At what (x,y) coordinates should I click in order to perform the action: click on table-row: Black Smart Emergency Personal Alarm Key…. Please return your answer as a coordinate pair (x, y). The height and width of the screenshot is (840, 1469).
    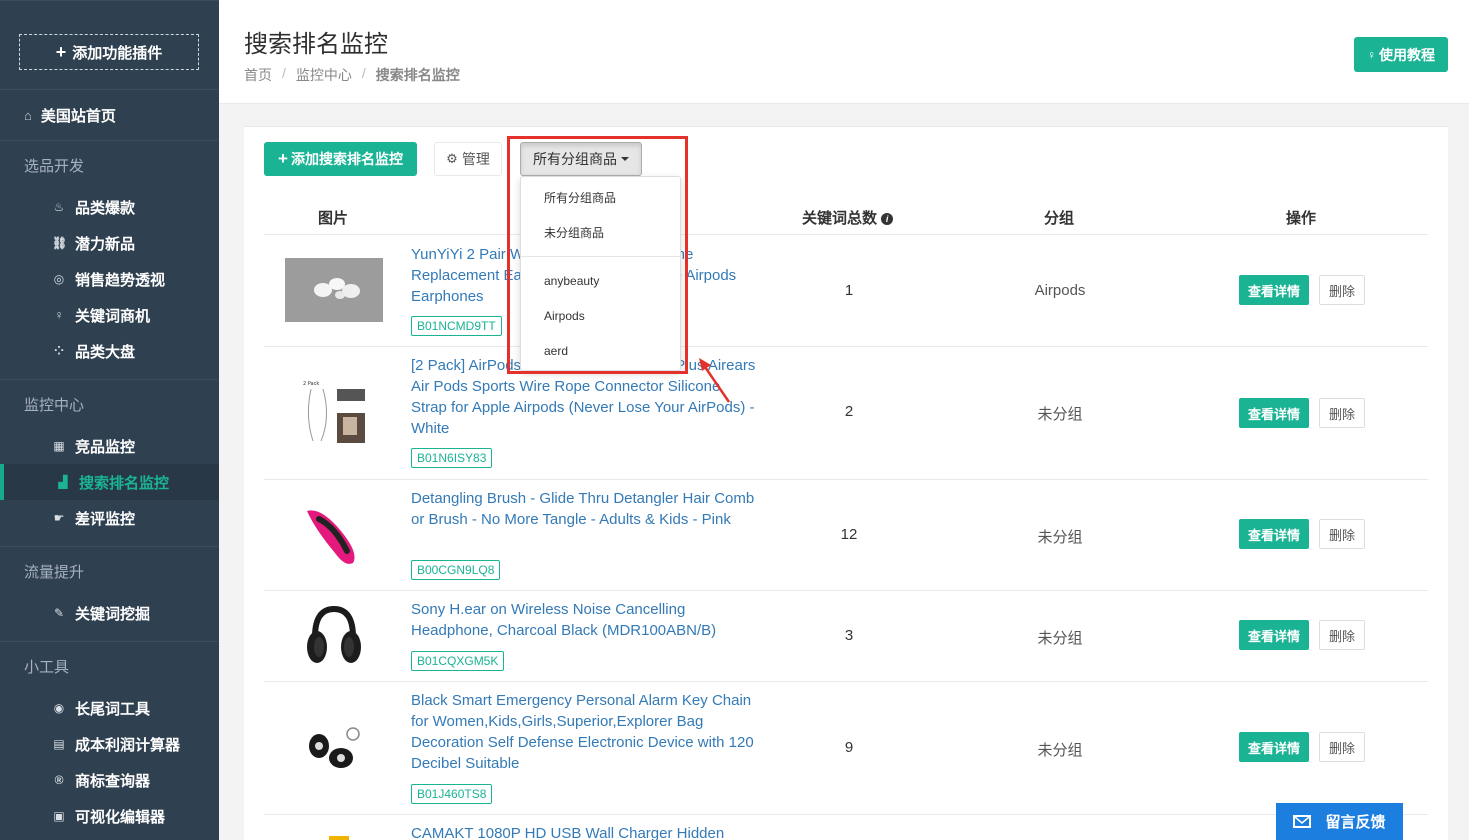
    Looking at the image, I should click on (846, 748).